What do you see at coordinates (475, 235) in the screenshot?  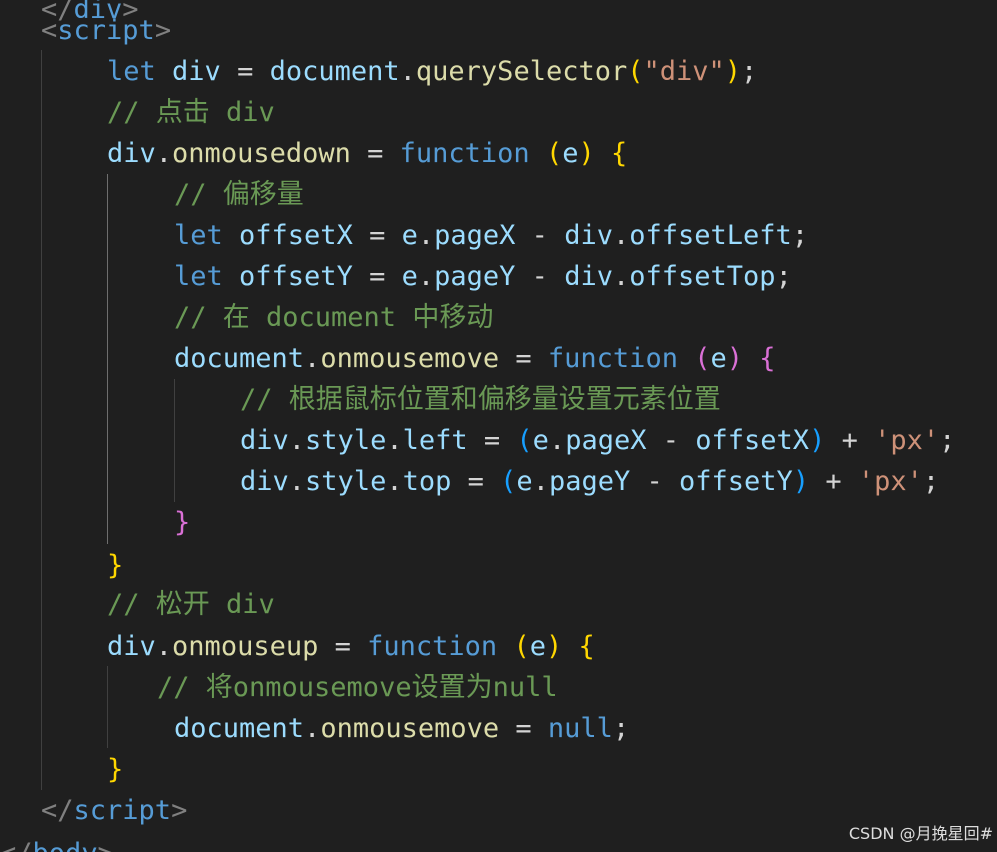 I see `code-token: pageX` at bounding box center [475, 235].